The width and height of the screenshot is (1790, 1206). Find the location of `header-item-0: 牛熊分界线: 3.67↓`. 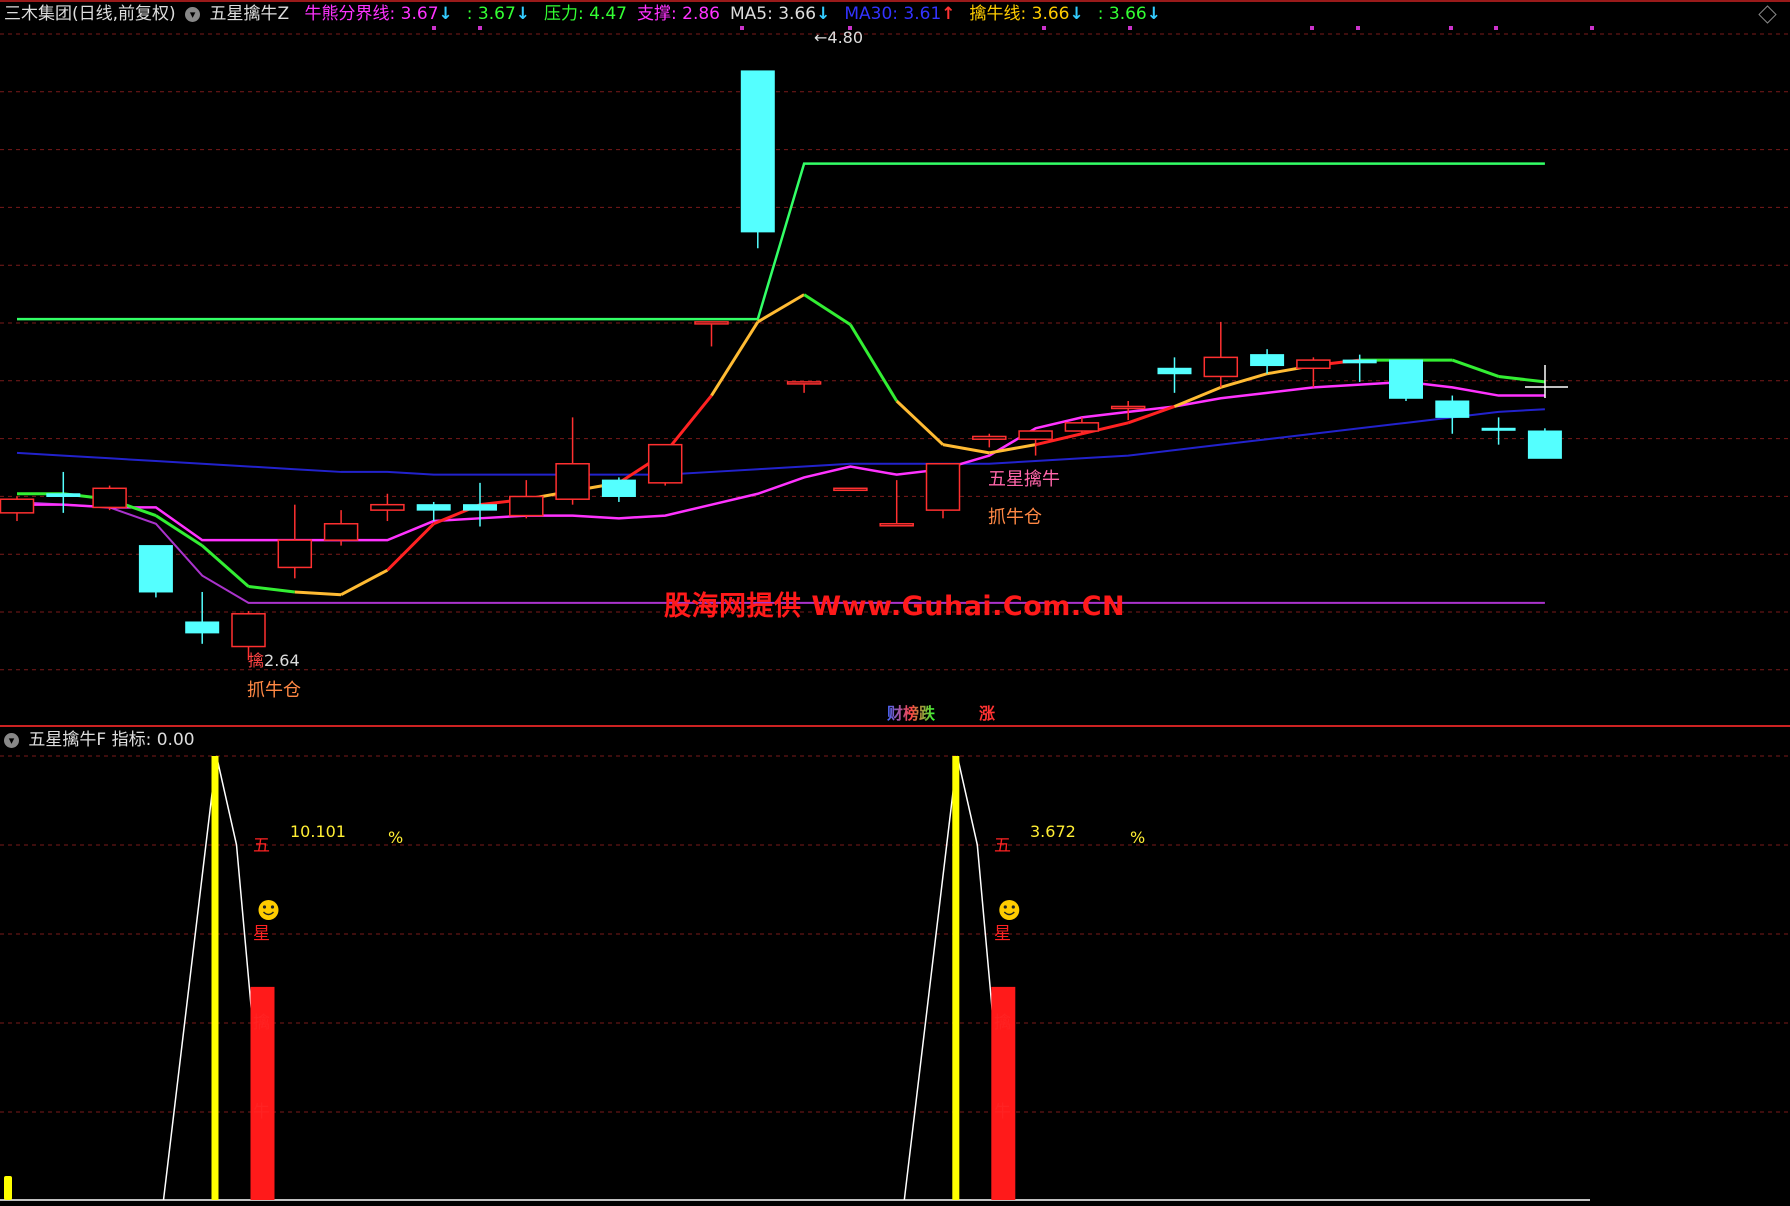

header-item-0: 牛熊分界线: 3.67↓ is located at coordinates (378, 14).